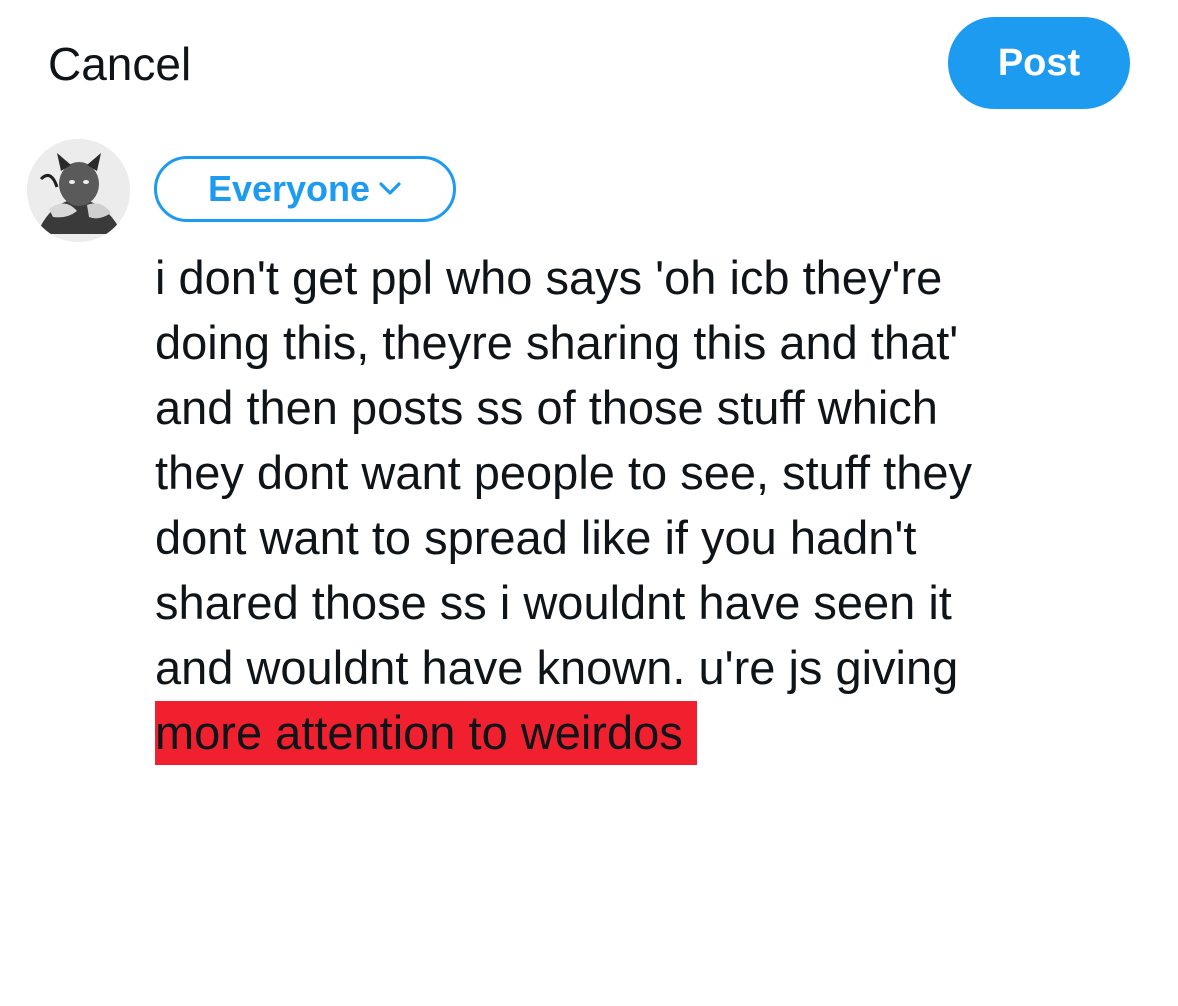 This screenshot has height=1006, width=1178. What do you see at coordinates (289, 188) in the screenshot?
I see `audience-label: Everyone` at bounding box center [289, 188].